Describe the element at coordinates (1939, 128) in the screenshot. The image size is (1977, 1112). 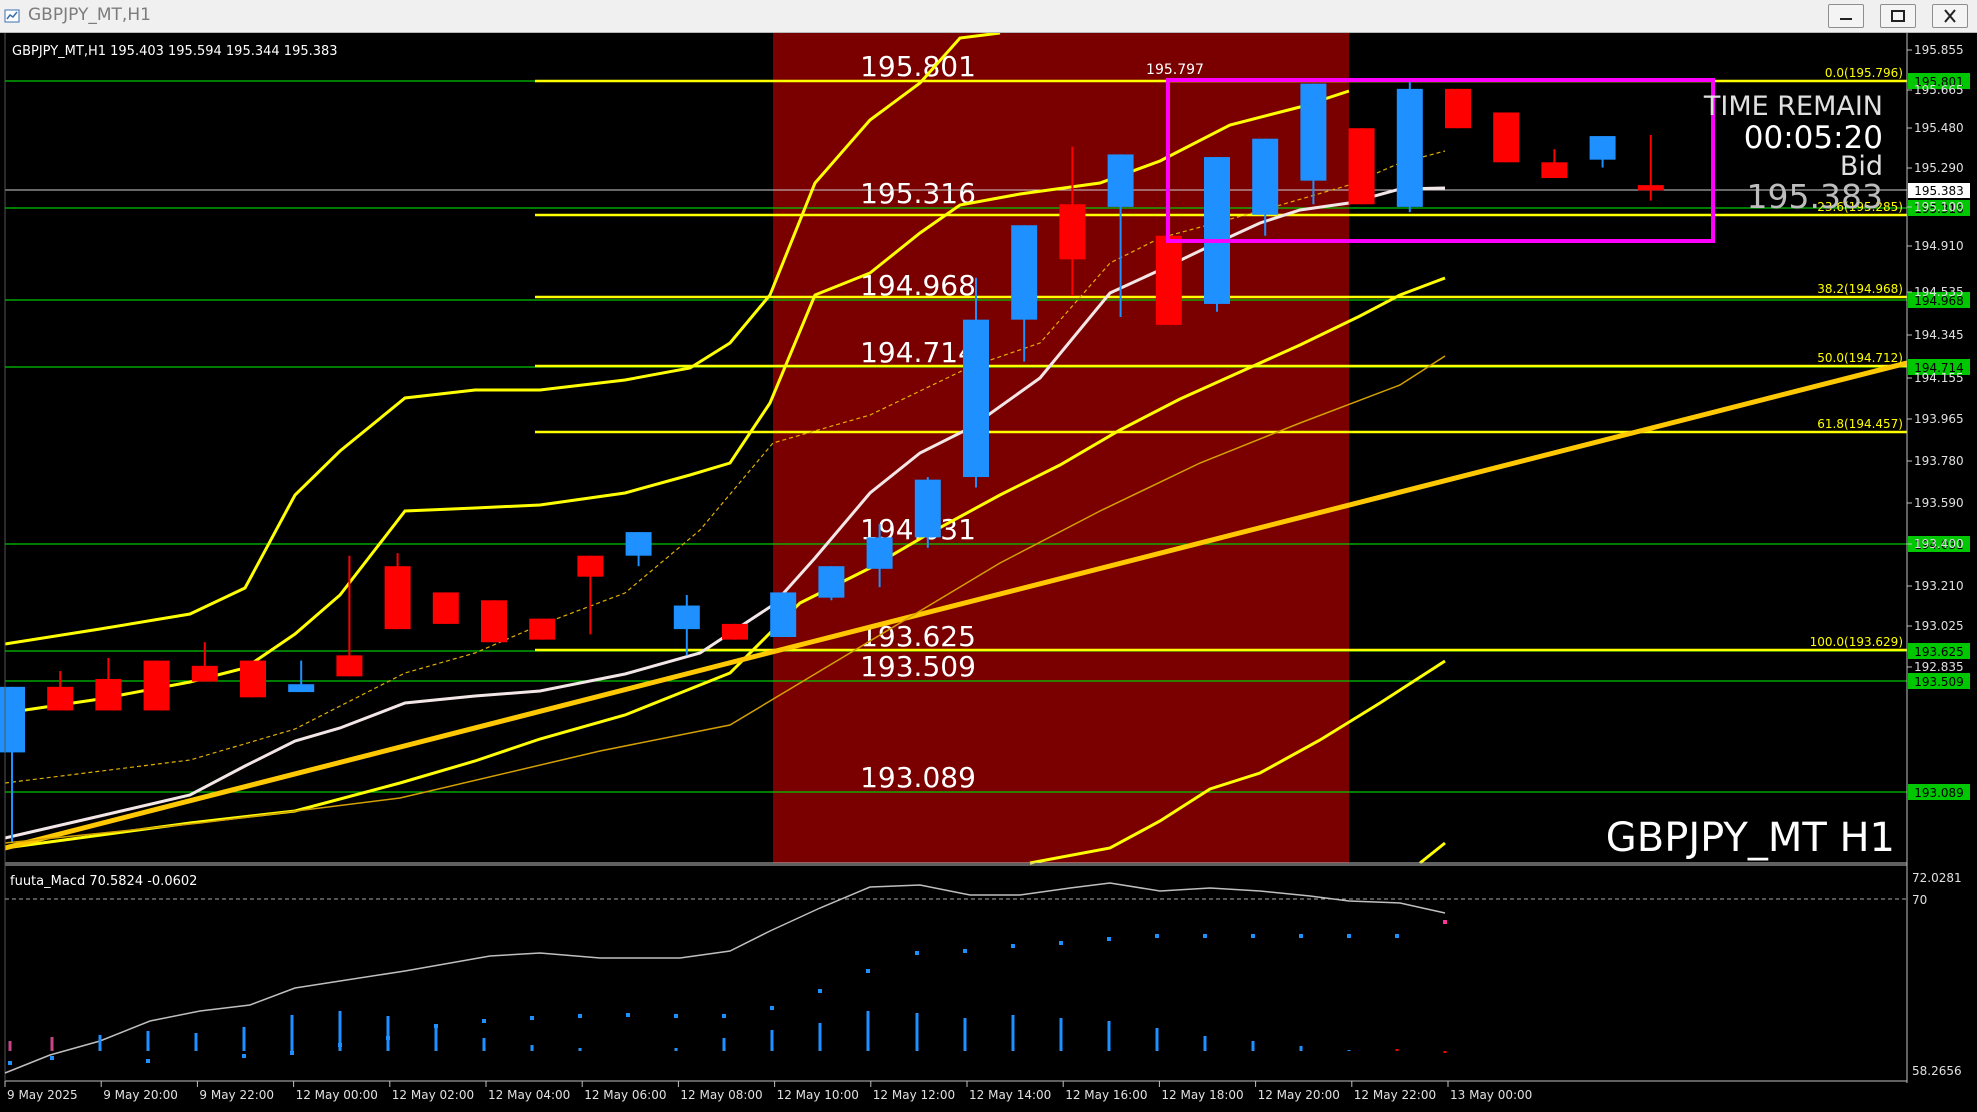
I see `price-tick-label: 195.480` at that location.